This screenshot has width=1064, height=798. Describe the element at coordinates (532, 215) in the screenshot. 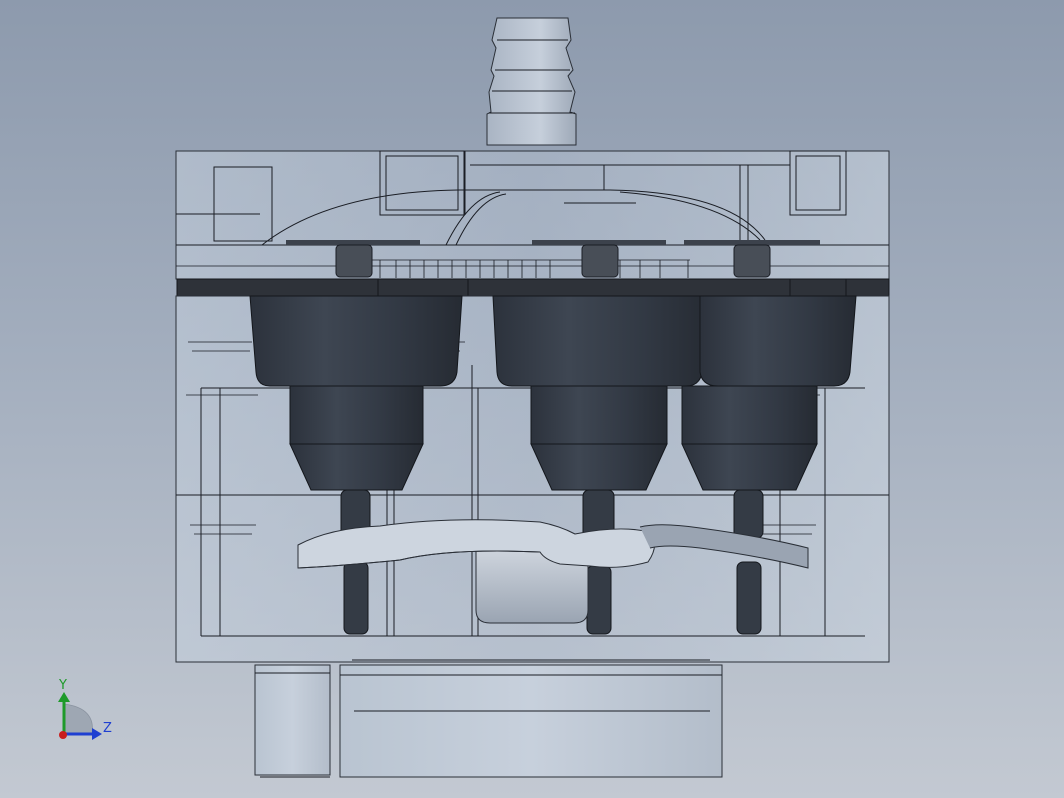

I see `housing-lid` at that location.